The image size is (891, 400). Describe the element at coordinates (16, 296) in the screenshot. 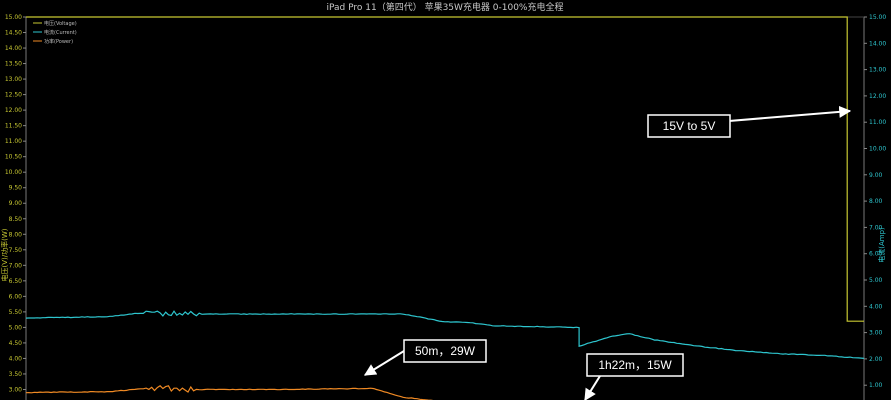

I see `left-tick-label: 6.00` at that location.